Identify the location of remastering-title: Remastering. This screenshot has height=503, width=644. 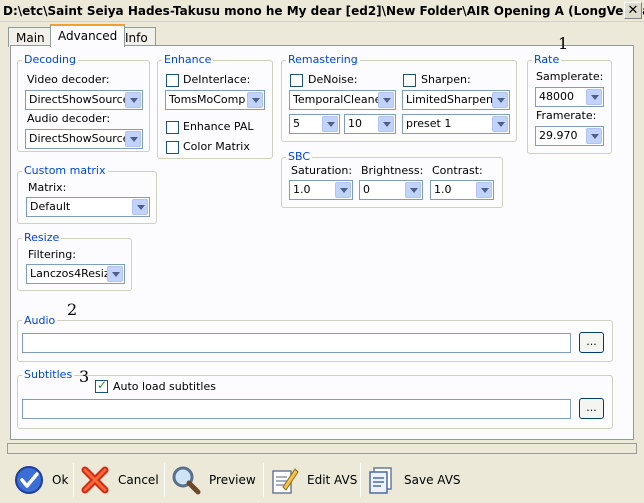
(323, 59).